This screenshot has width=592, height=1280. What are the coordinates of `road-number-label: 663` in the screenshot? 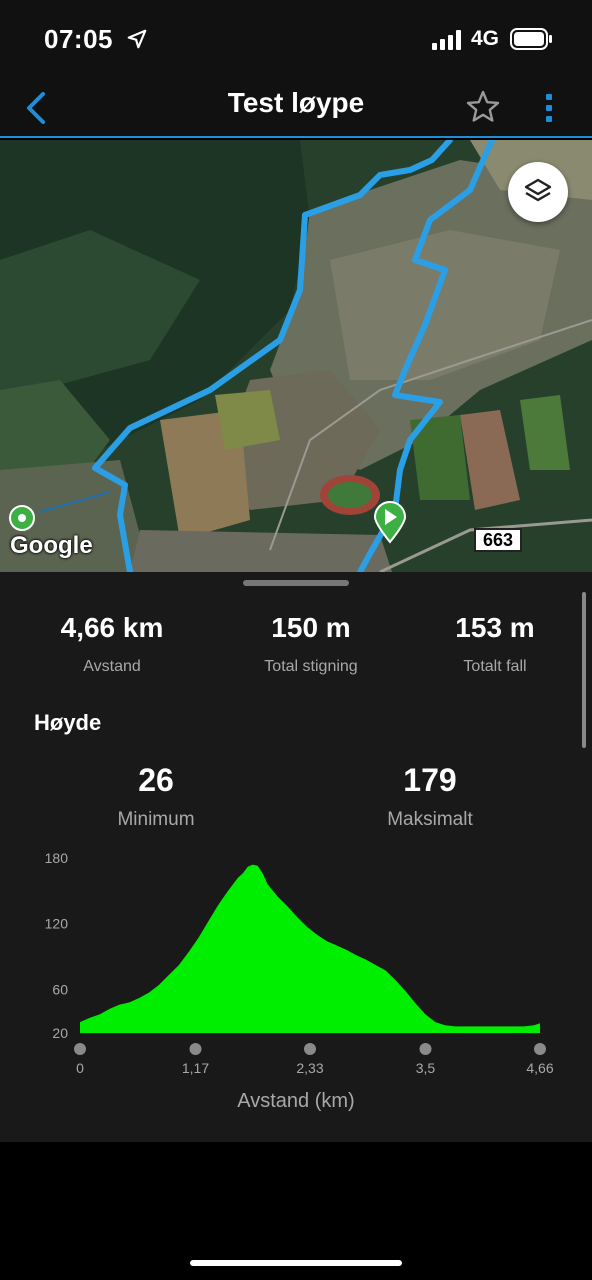 It's located at (498, 540).